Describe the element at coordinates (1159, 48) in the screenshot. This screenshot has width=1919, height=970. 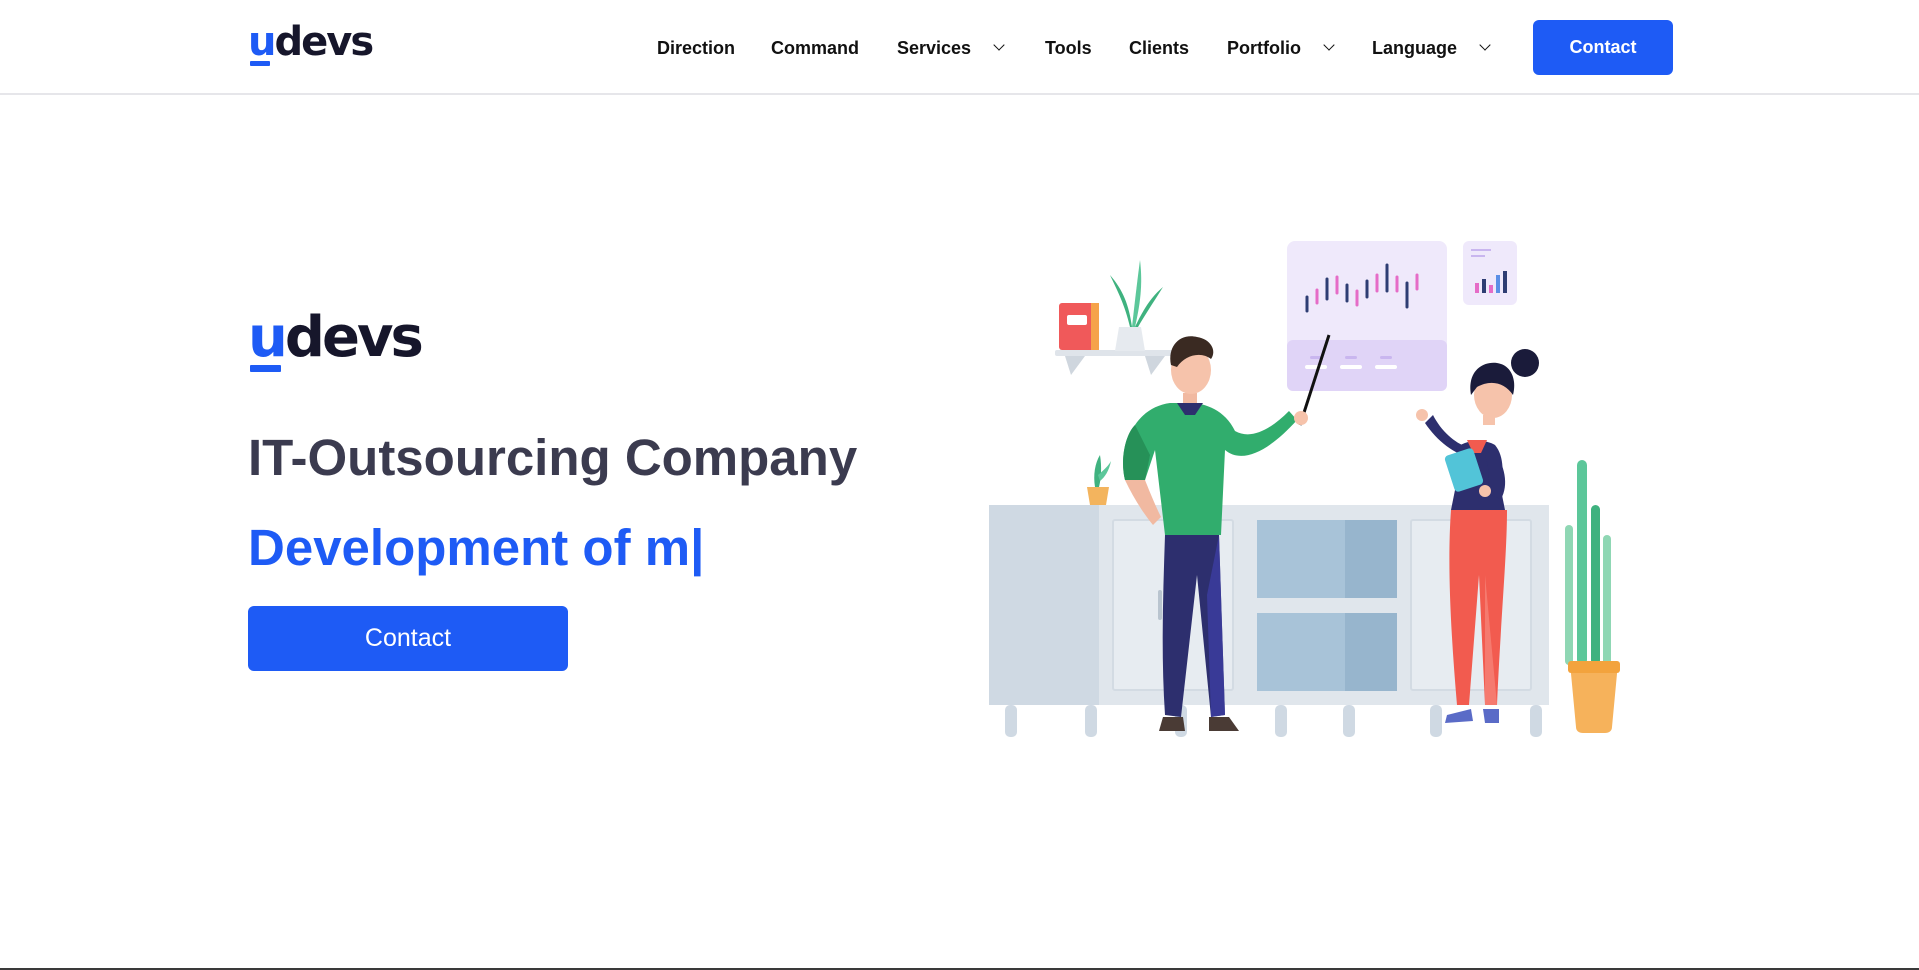
I see `nav-clients: Clients` at that location.